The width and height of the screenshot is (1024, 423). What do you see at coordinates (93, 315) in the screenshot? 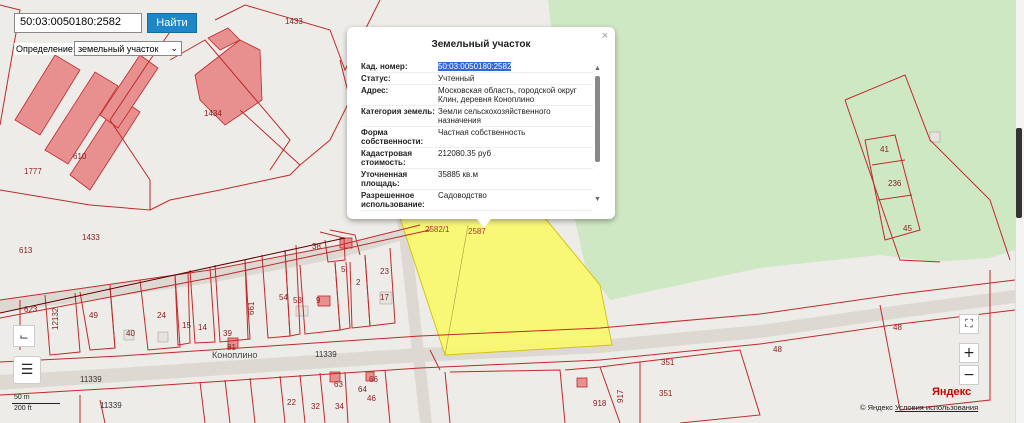
I see `svg-text: 49` at bounding box center [93, 315].